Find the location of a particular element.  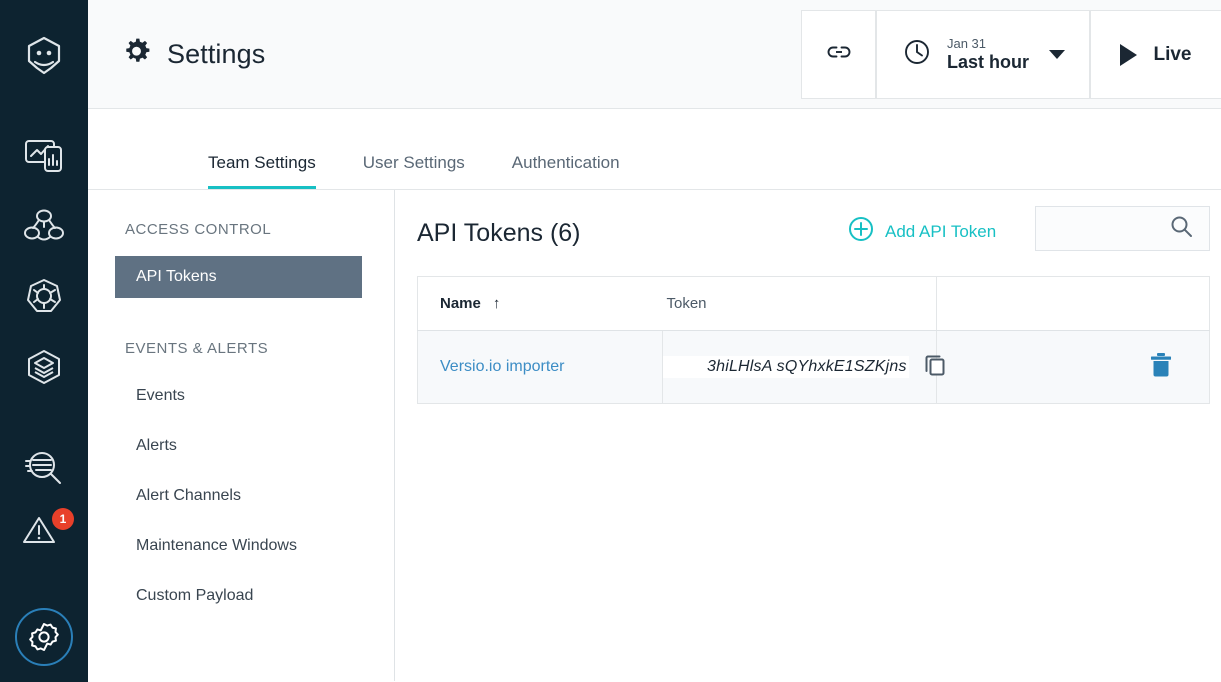

token-value-cell: 3hiLHlsA sQYhxkE1SZKjns is located at coordinates (803, 367).